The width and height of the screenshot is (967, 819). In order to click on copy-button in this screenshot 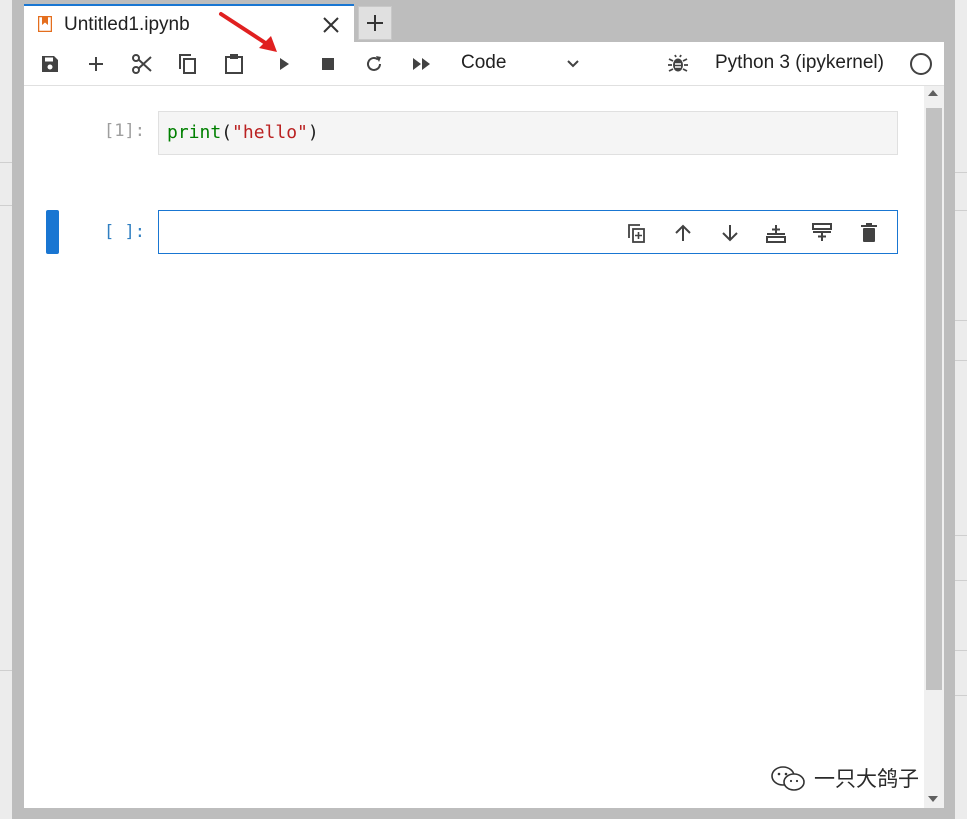, I will do `click(188, 64)`.